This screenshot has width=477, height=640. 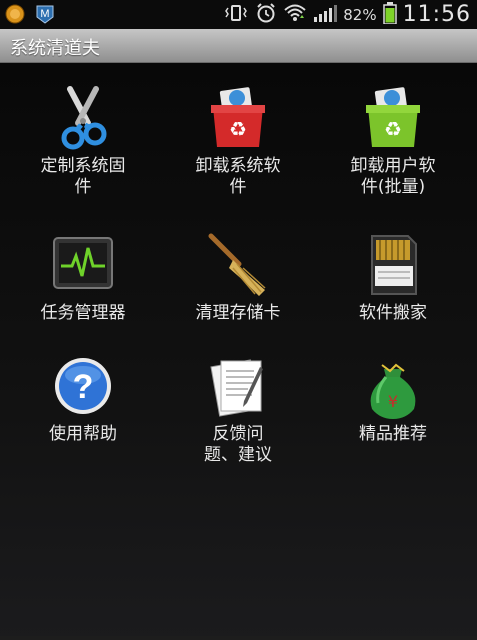 I want to click on grid-item-uninstall-system-apps: ♻ 卸载系统软 件, so click(x=238, y=140).